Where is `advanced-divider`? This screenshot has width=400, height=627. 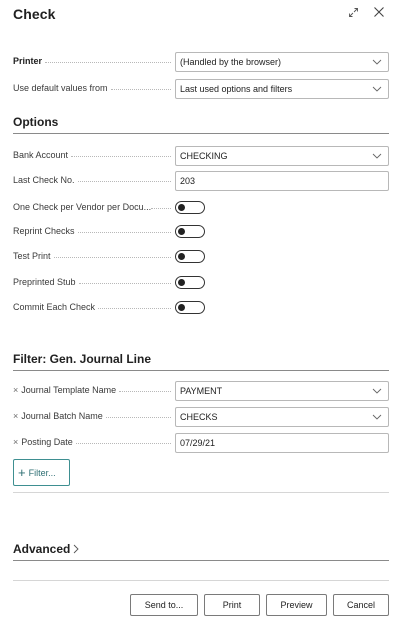 advanced-divider is located at coordinates (201, 560).